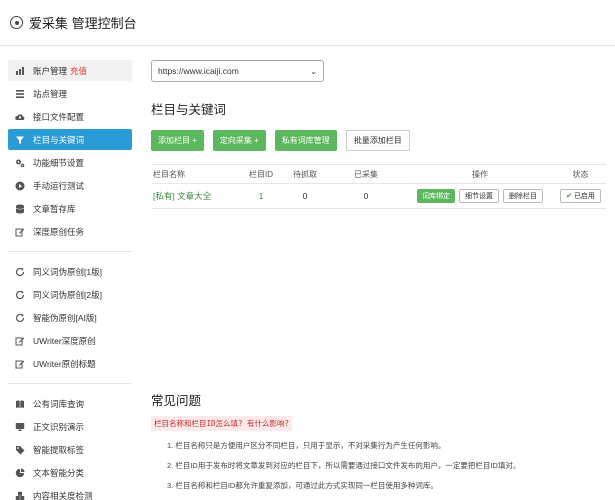  I want to click on sidebar-item-label: 栏目与关键词, so click(59, 139).